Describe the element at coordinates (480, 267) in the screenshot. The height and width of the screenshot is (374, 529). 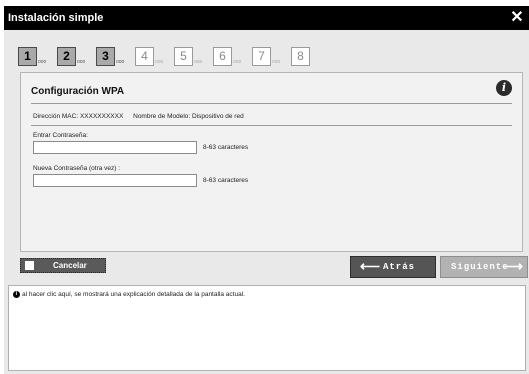
I see `next-label: Siguiente` at that location.